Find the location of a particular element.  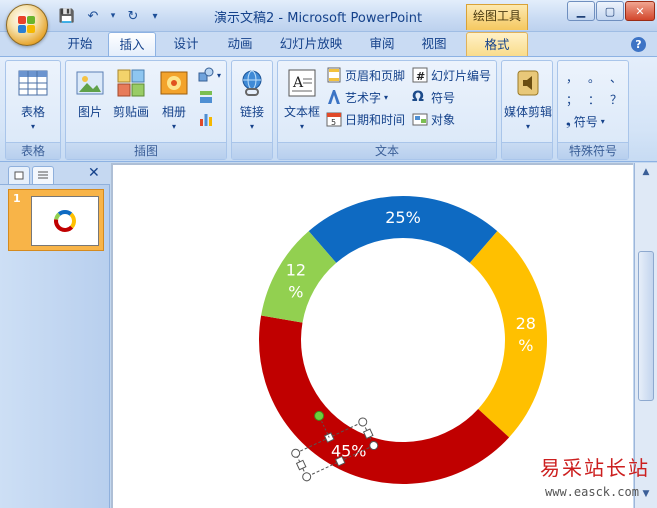

scroll-up-icon: ▲ is located at coordinates (646, 174).